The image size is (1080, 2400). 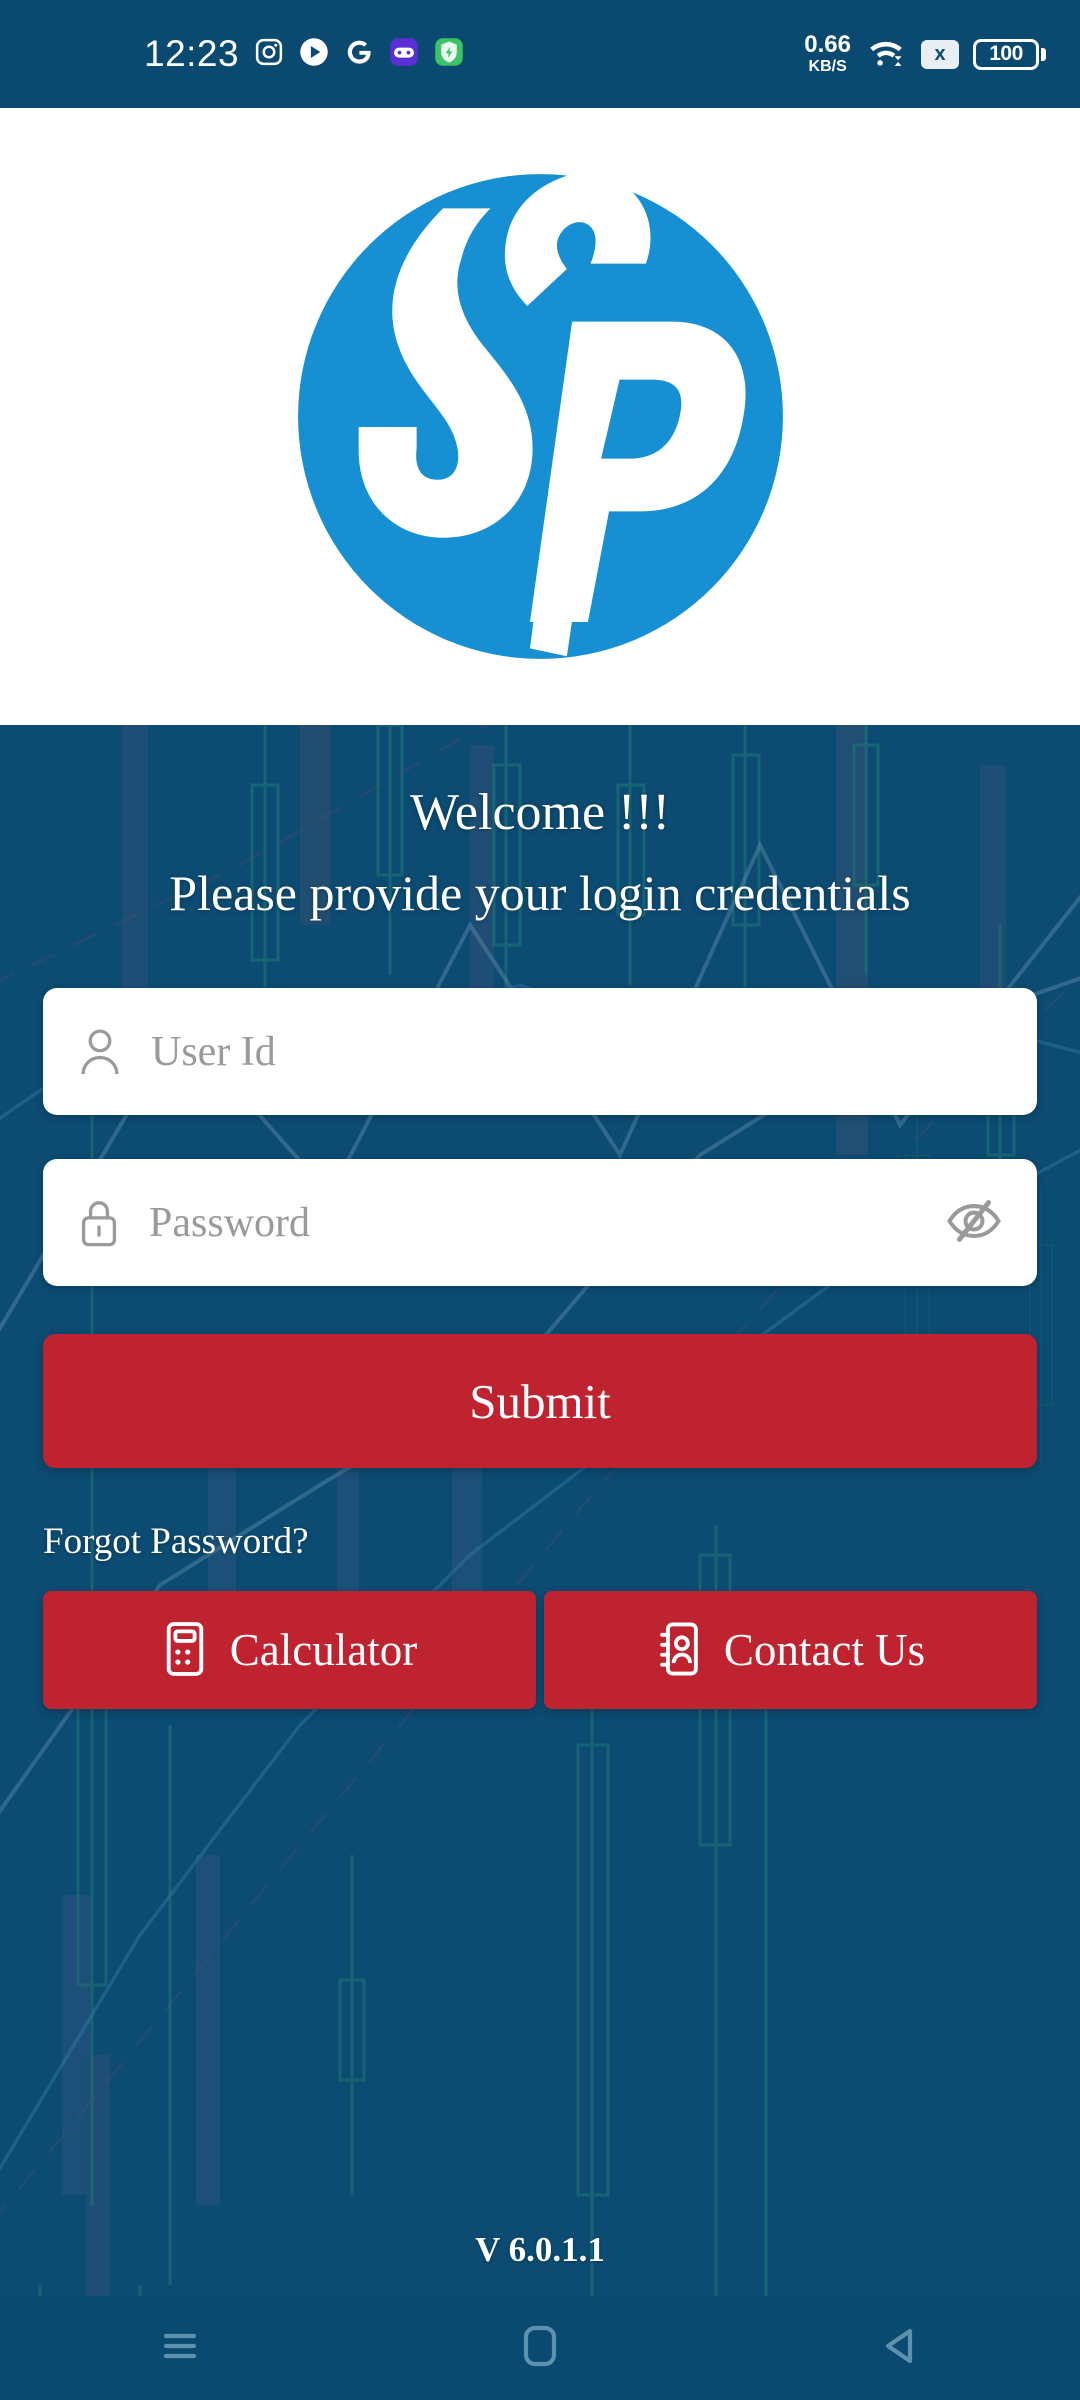 What do you see at coordinates (824, 1650) in the screenshot?
I see `contact-us-label: Contact Us` at bounding box center [824, 1650].